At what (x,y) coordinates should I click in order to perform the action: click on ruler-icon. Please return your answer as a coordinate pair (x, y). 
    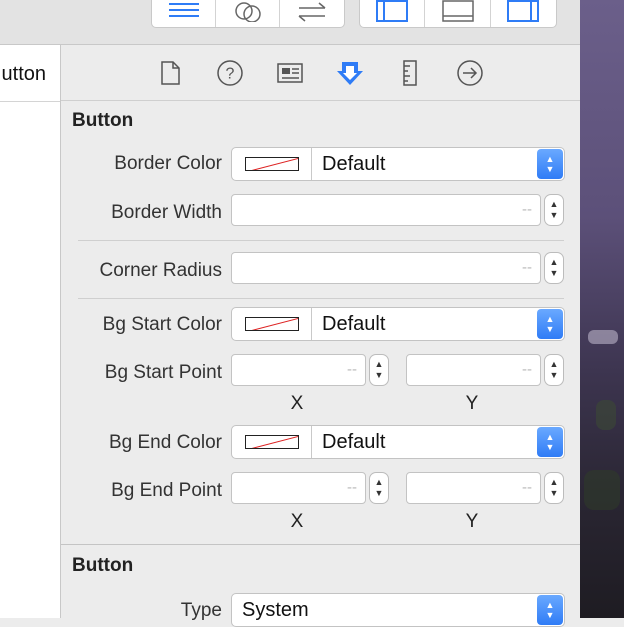
    Looking at the image, I should click on (410, 73).